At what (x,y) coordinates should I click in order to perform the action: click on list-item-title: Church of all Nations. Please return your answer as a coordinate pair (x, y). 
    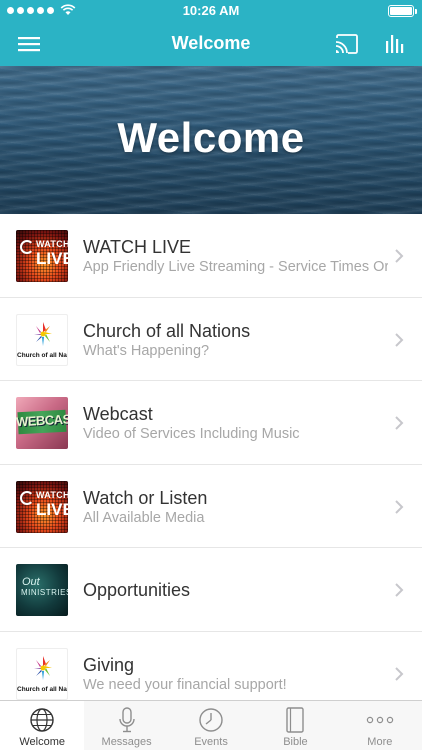
    Looking at the image, I should click on (167, 330).